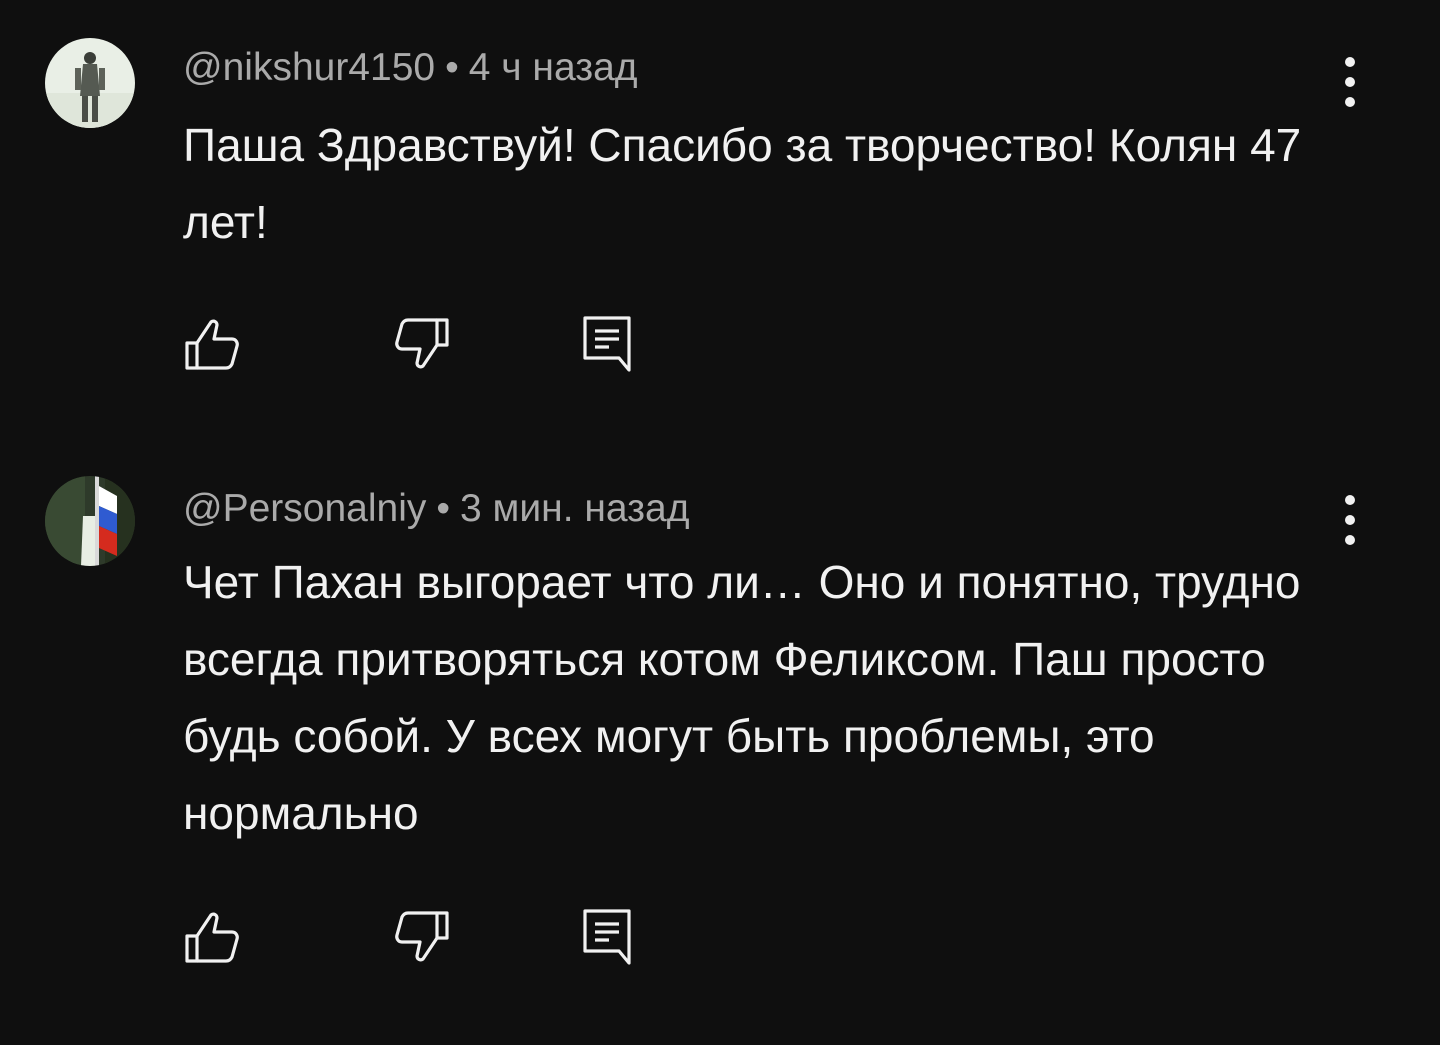 The height and width of the screenshot is (1045, 1440). I want to click on comment-meta: @Personalniy • 3 мин. назад, so click(436, 509).